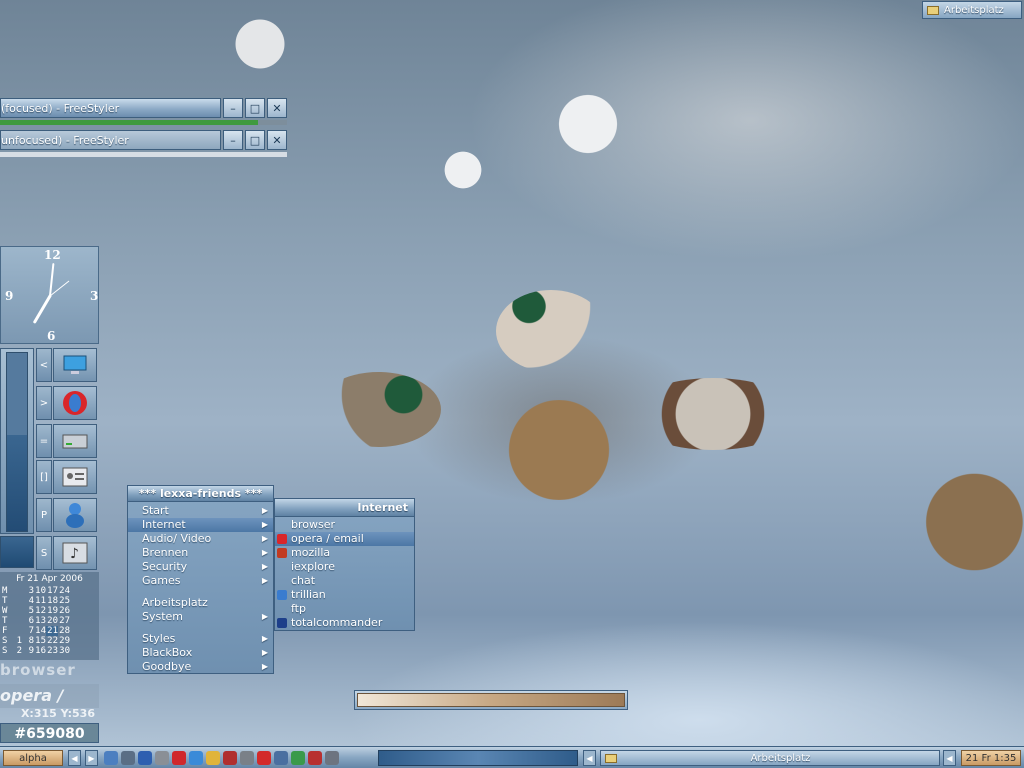 The image size is (1024, 768). Describe the element at coordinates (28, 641) in the screenshot. I see `calendar-date: 8` at that location.